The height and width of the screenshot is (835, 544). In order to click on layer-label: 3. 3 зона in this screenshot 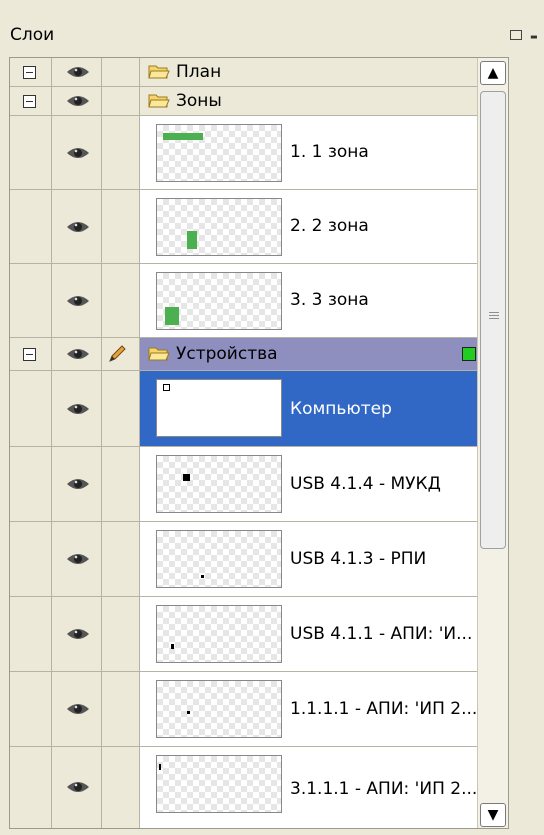, I will do `click(329, 300)`.